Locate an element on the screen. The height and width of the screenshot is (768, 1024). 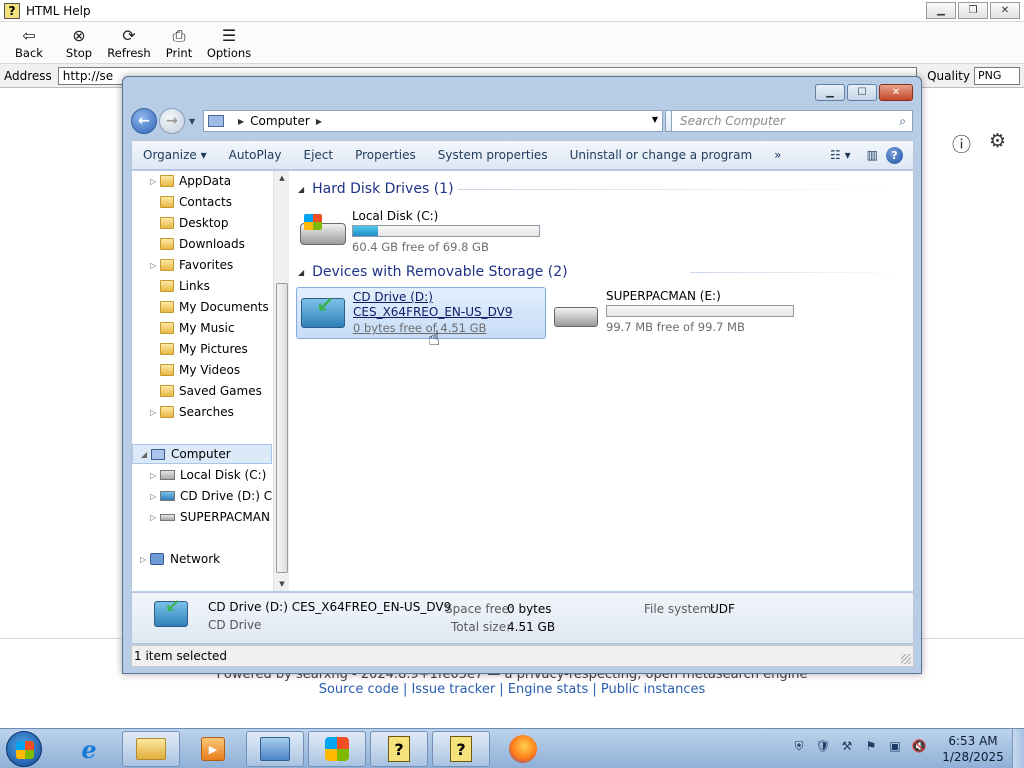
show-desktop-button is located at coordinates (1018, 748).